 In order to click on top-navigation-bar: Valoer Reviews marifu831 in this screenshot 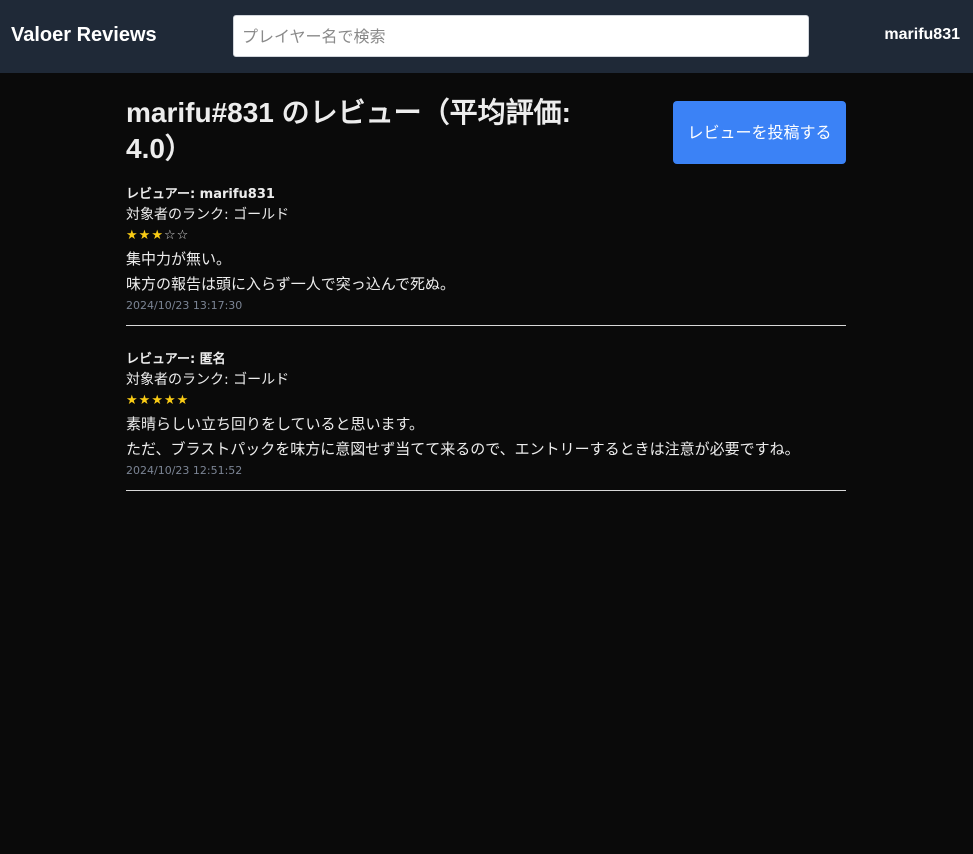, I will do `click(486, 36)`.